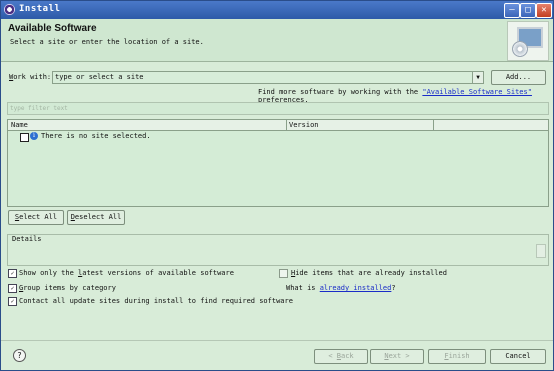 Image resolution: width=554 pixels, height=371 pixels. Describe the element at coordinates (278, 250) in the screenshot. I see `details-group: Details` at that location.